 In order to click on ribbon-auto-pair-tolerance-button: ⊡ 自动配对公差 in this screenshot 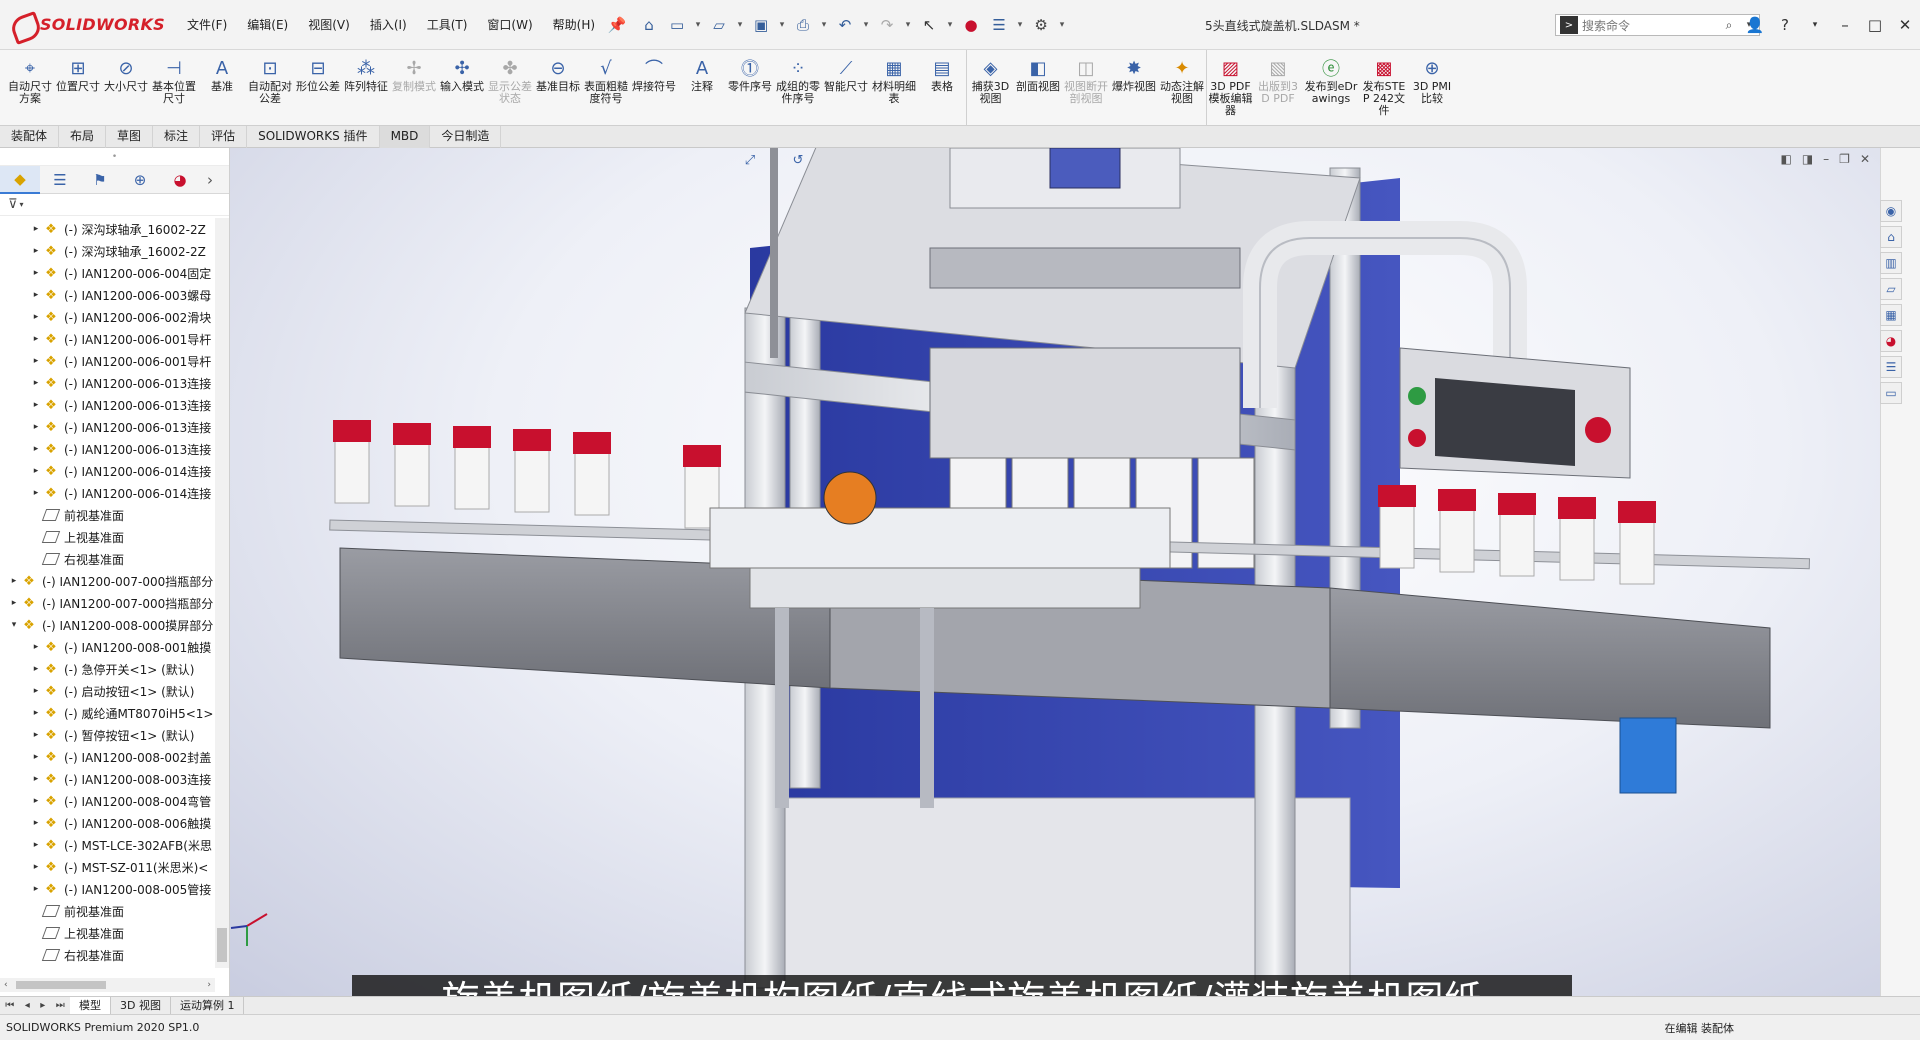, I will do `click(270, 88)`.